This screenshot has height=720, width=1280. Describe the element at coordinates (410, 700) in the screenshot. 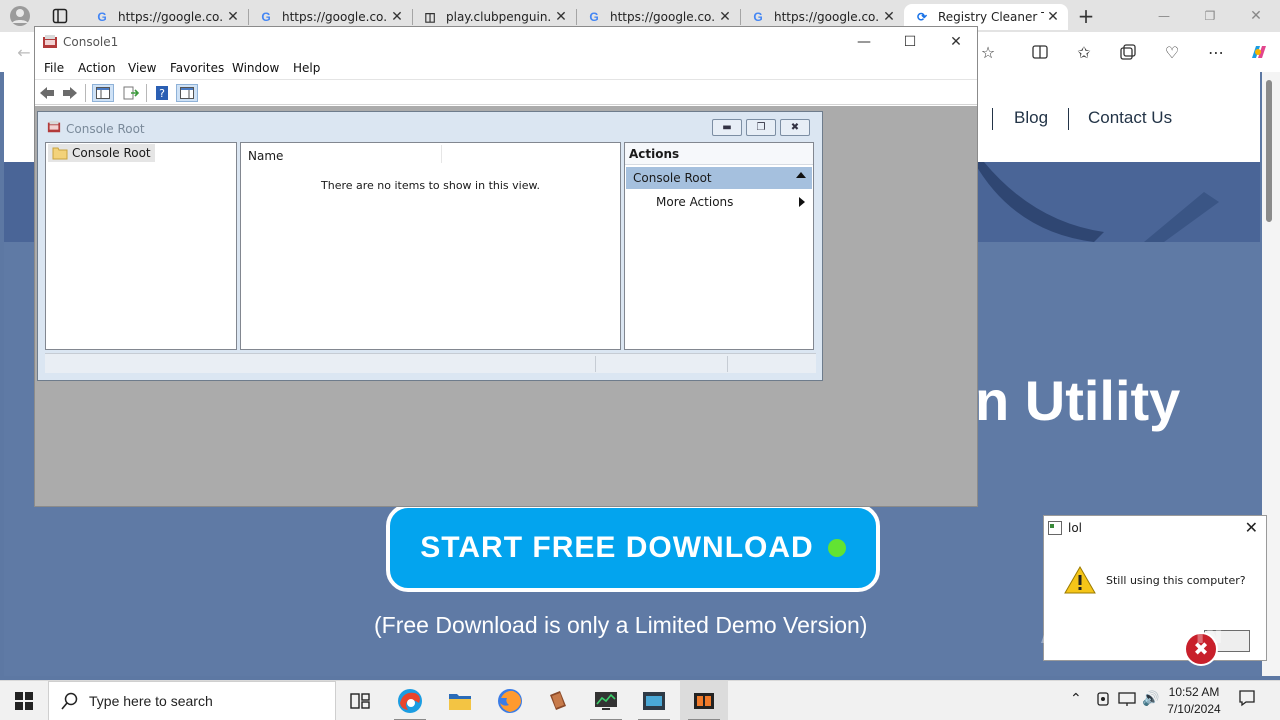

I see `edge-browser-icon` at that location.